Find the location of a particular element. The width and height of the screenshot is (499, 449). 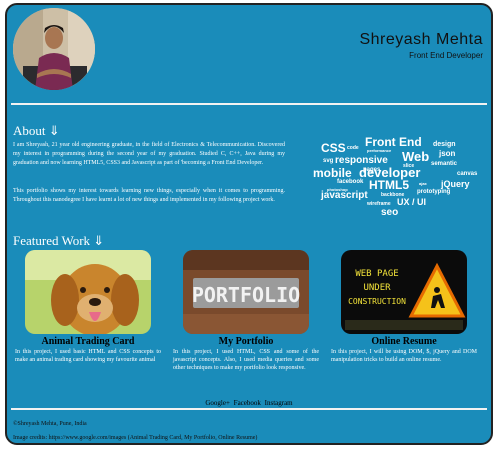

card-title: My Portfolio is located at coordinates (246, 342).